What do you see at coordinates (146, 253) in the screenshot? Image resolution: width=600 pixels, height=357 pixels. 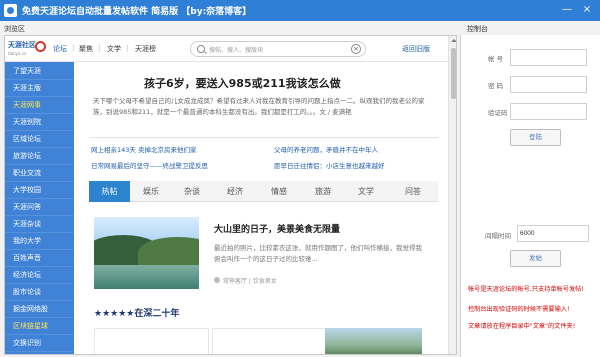 I see `article-image` at bounding box center [146, 253].